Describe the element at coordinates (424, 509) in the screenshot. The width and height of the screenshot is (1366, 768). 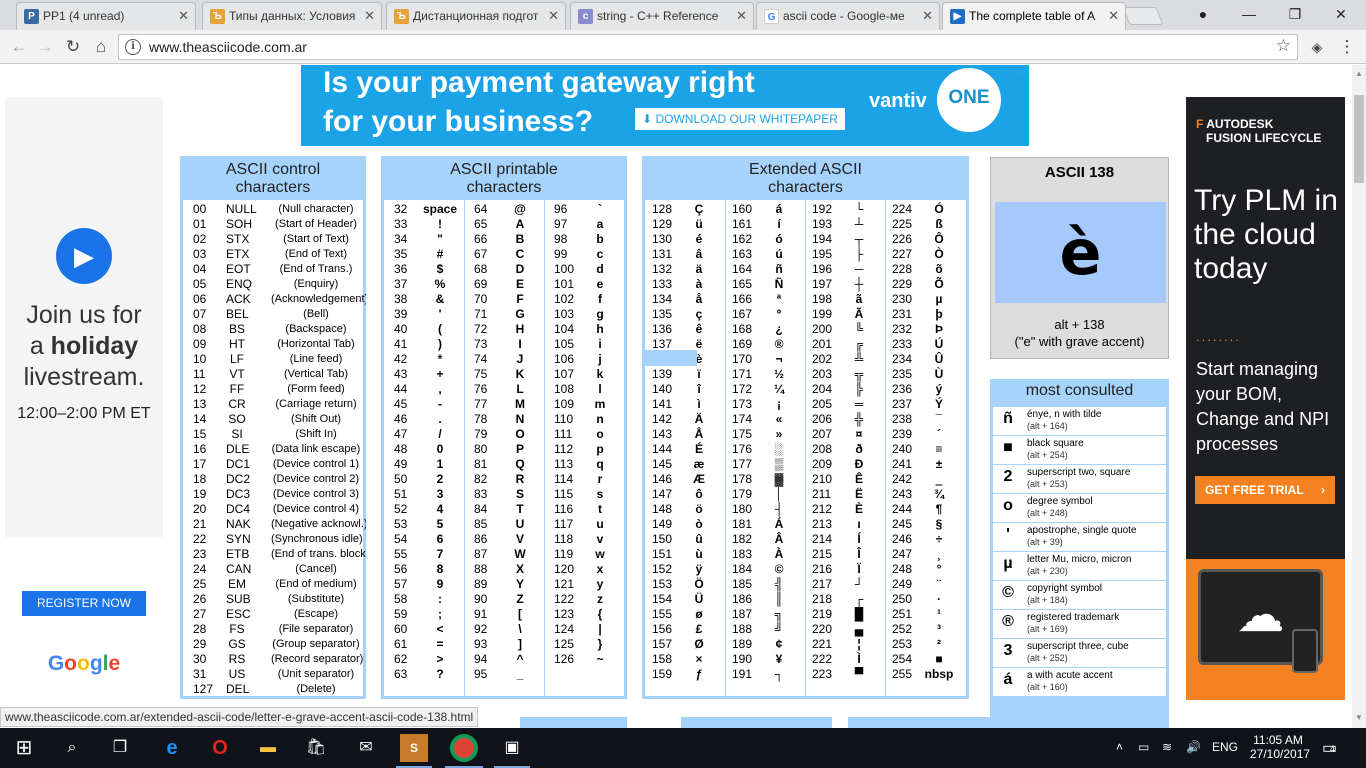
I see `table-row: 52 4` at that location.